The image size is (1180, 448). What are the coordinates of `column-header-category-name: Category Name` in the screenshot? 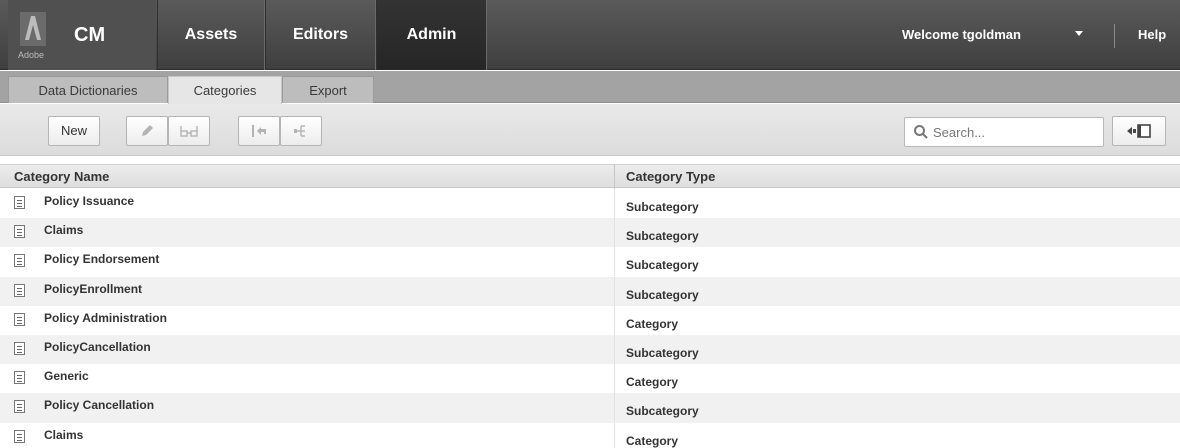 It's located at (61, 177).